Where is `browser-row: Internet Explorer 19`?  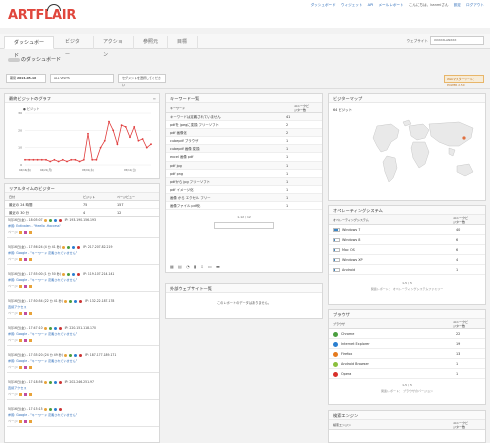 browser-row: Internet Explorer 19 is located at coordinates (407, 344).